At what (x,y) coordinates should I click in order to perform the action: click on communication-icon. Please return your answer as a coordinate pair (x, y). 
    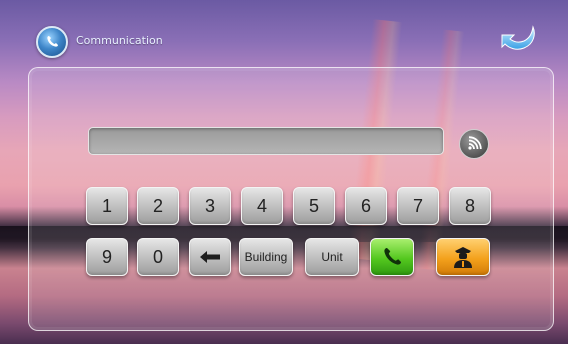
    Looking at the image, I should click on (52, 42).